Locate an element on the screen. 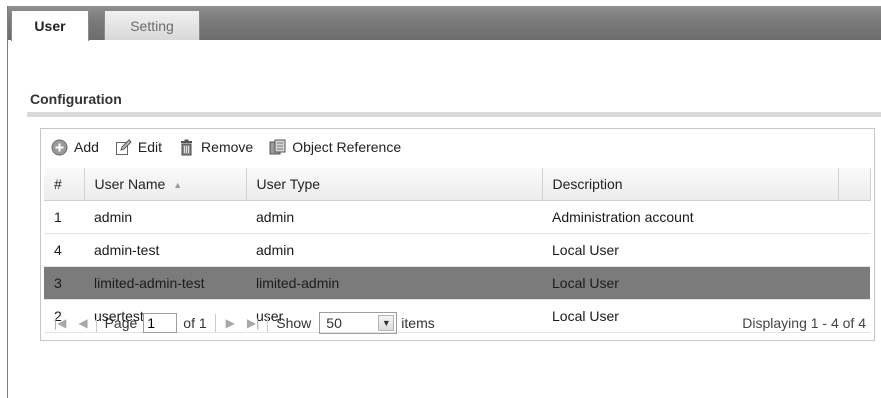  cell-index: 1 is located at coordinates (64, 217).